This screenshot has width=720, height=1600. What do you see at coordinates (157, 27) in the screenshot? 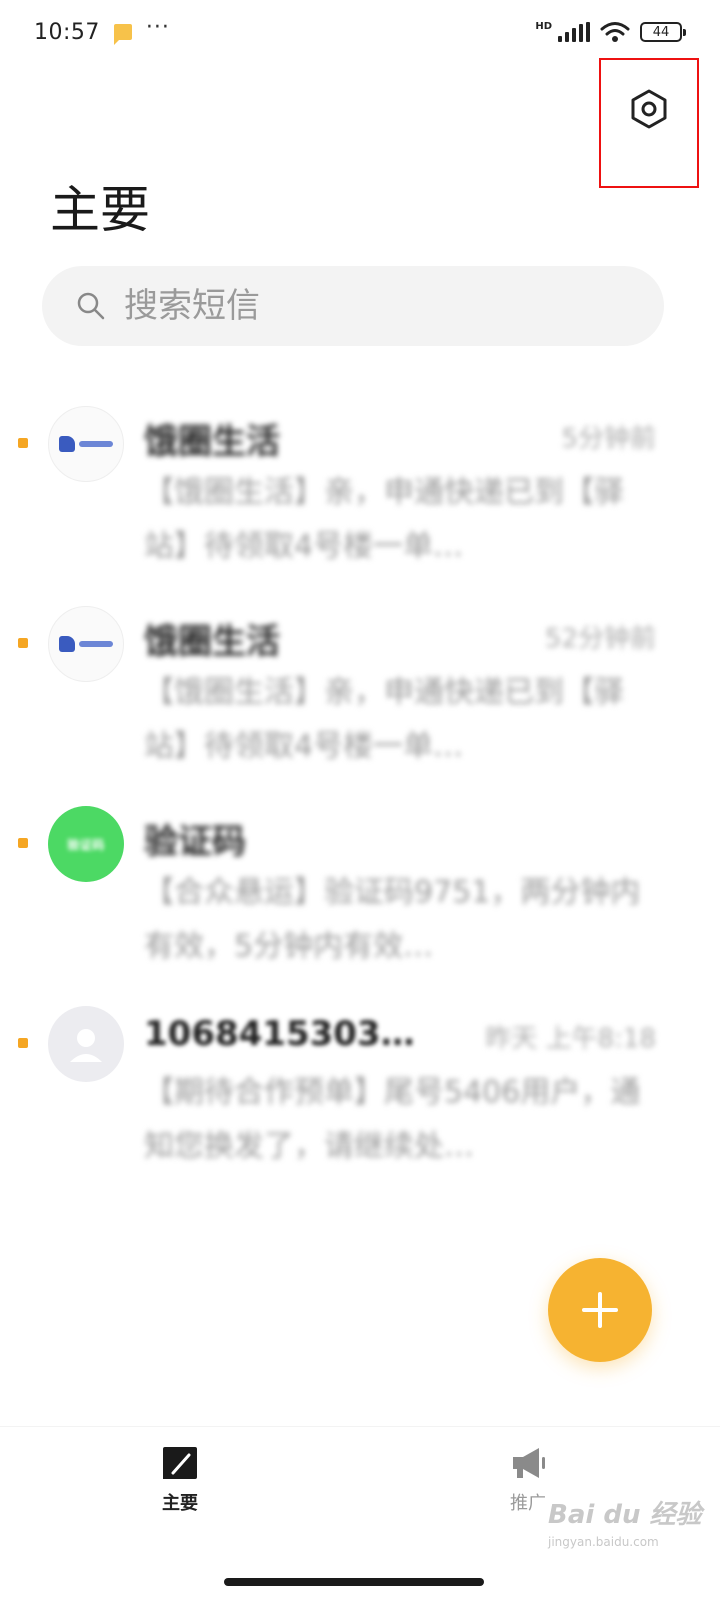
I see `more-notifications-icon: ···` at bounding box center [157, 27].